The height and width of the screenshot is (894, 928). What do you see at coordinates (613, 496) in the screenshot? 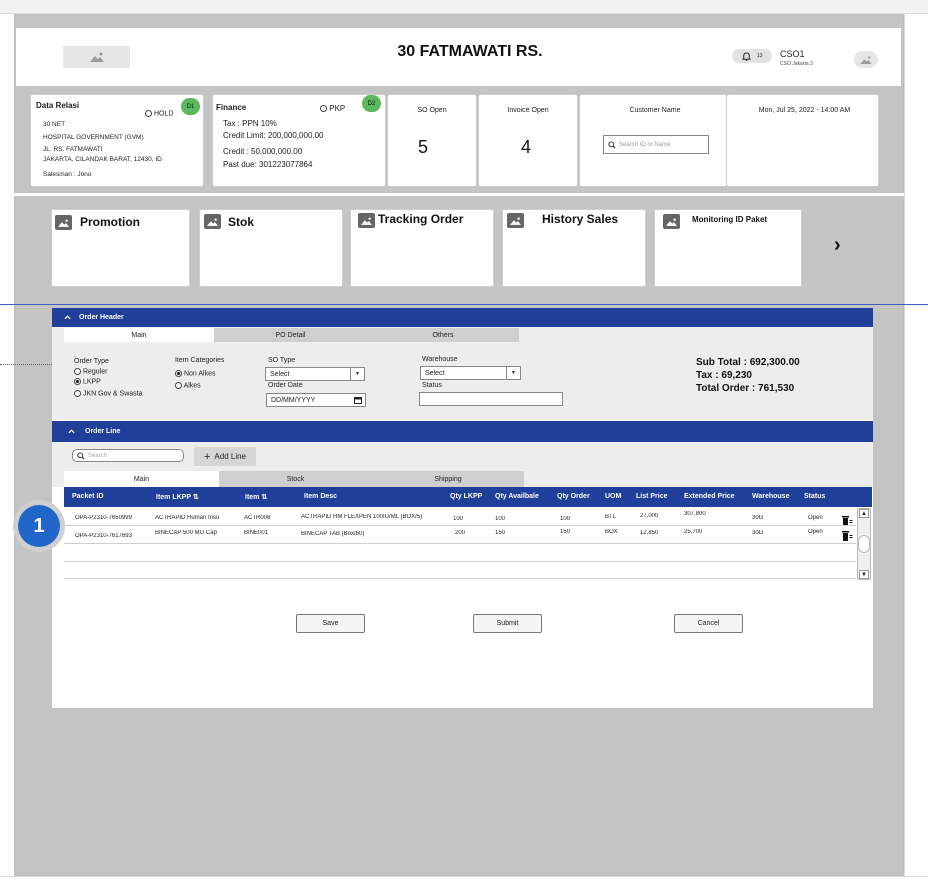
I see `col-uom: UOM` at bounding box center [613, 496].